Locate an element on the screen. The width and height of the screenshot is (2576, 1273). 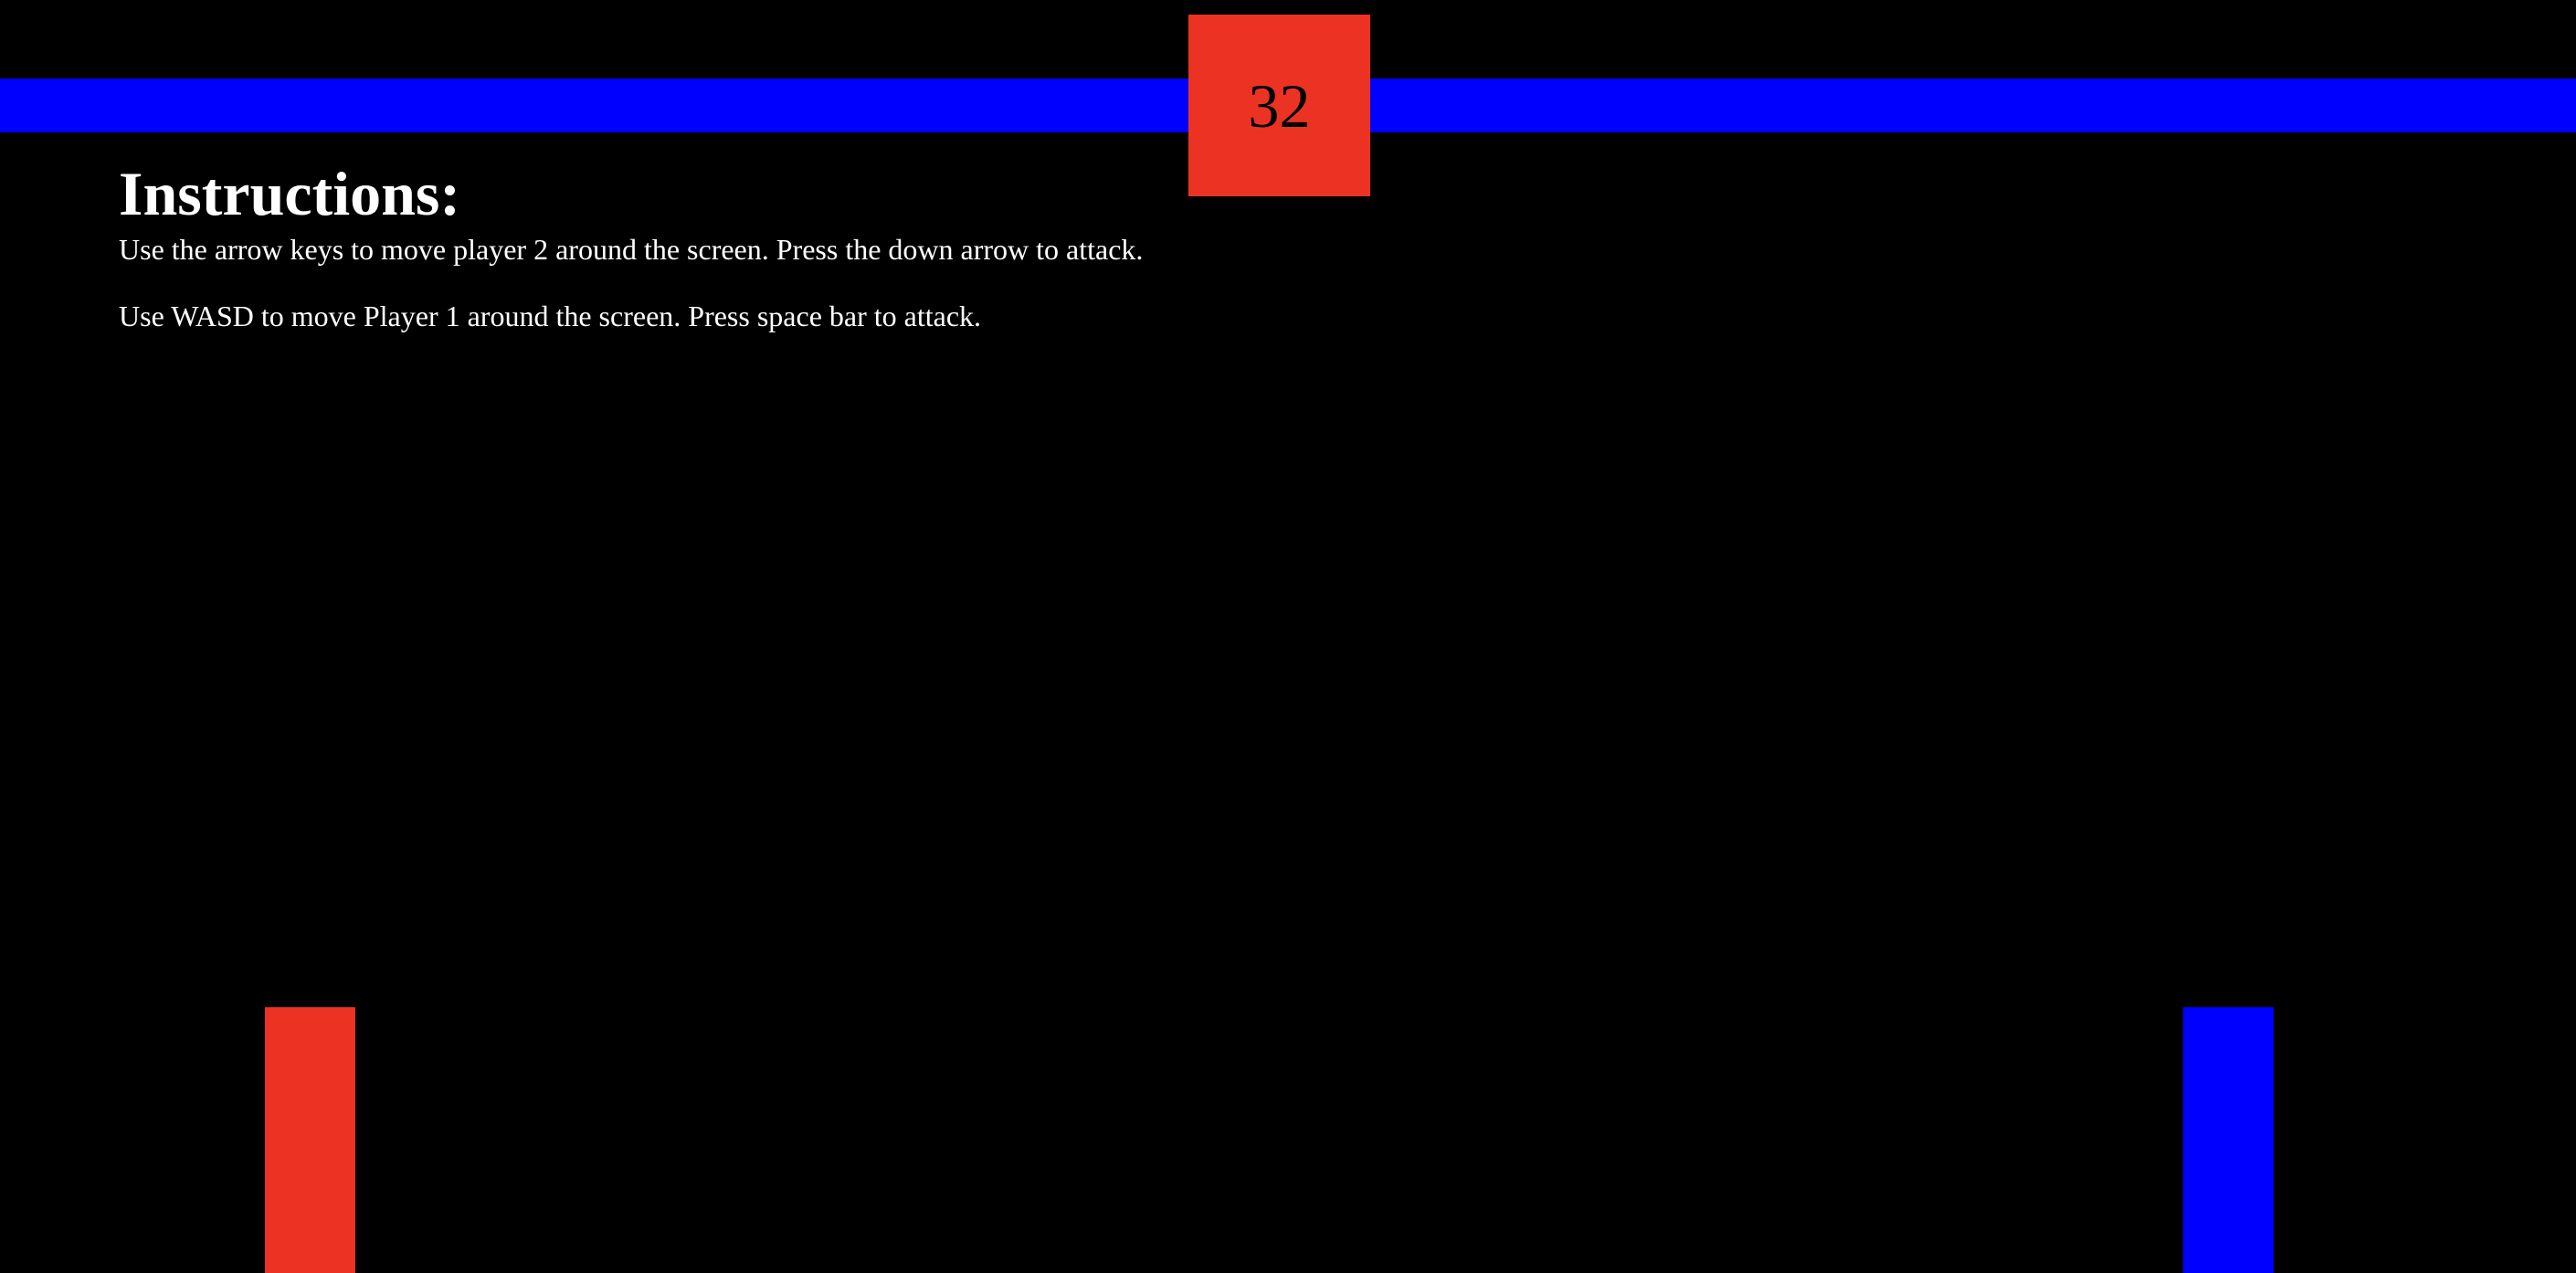
player-1-sprite is located at coordinates (310, 1140).